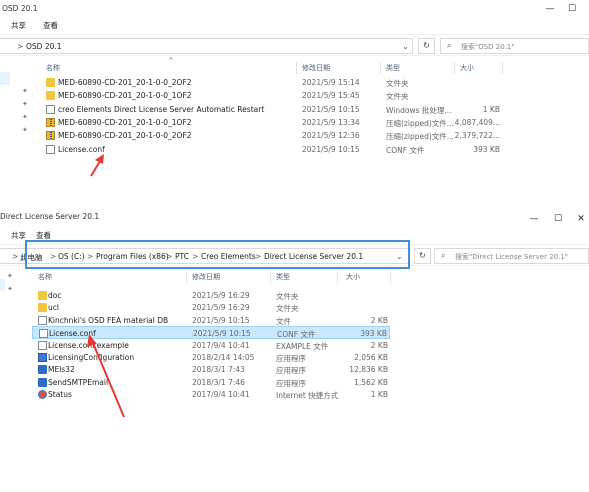 This screenshot has width=589, height=492. I want to click on tab-view: 查看, so click(50, 25).